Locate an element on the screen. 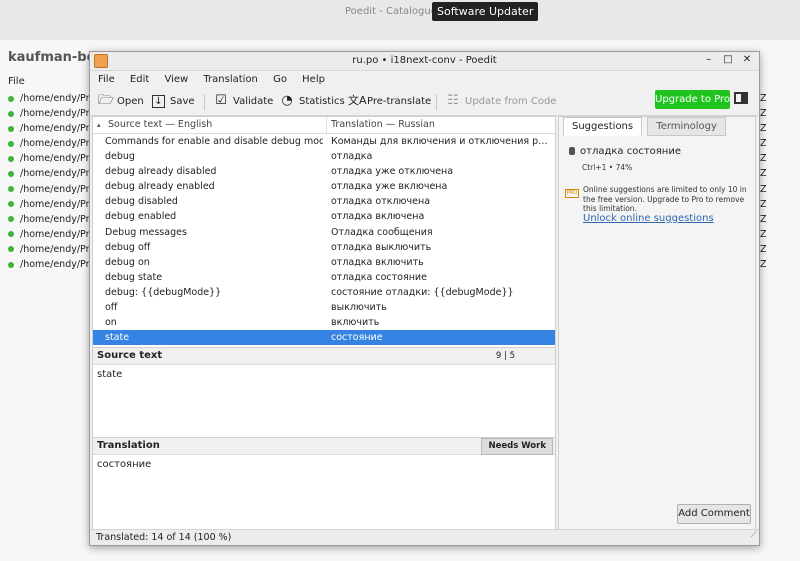  source-column-header: Source text — English is located at coordinates (160, 125).